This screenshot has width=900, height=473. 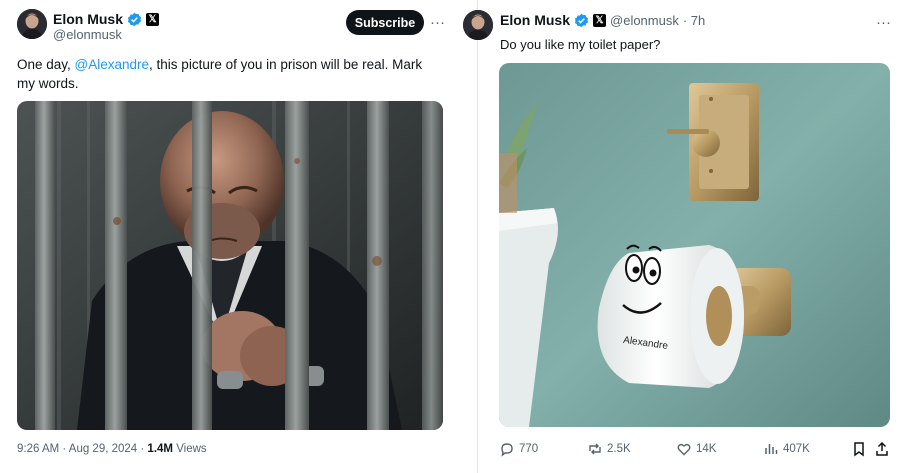 What do you see at coordinates (46, 64) in the screenshot?
I see `text-segment: One day,` at bounding box center [46, 64].